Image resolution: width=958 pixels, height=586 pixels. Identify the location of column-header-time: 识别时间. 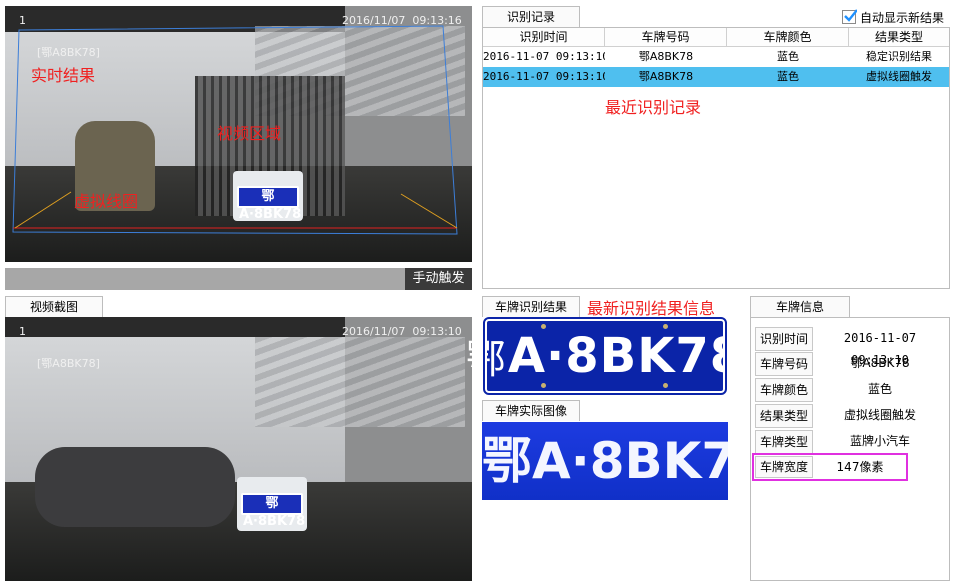
(544, 37).